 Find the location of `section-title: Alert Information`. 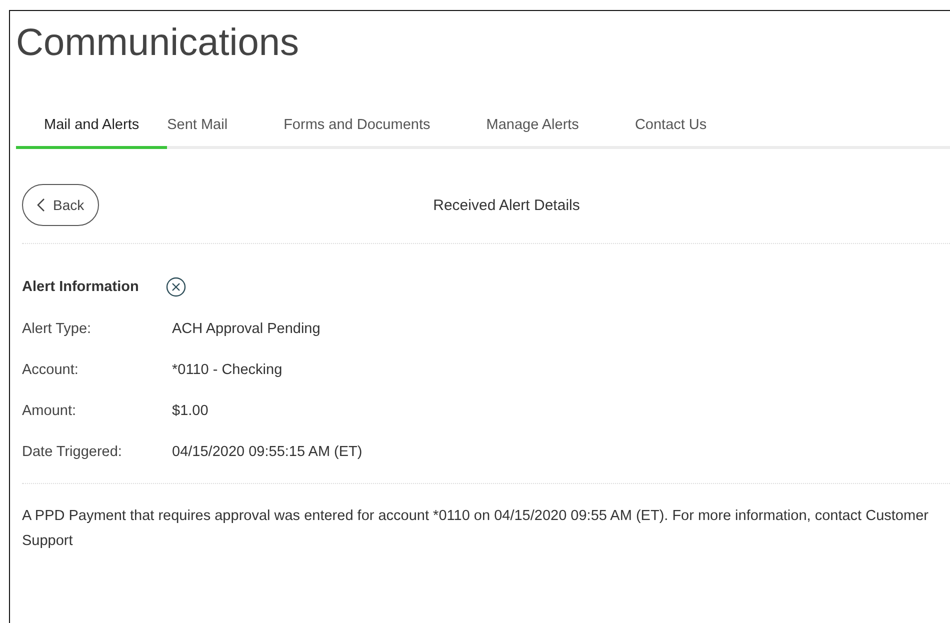

section-title: Alert Information is located at coordinates (80, 287).